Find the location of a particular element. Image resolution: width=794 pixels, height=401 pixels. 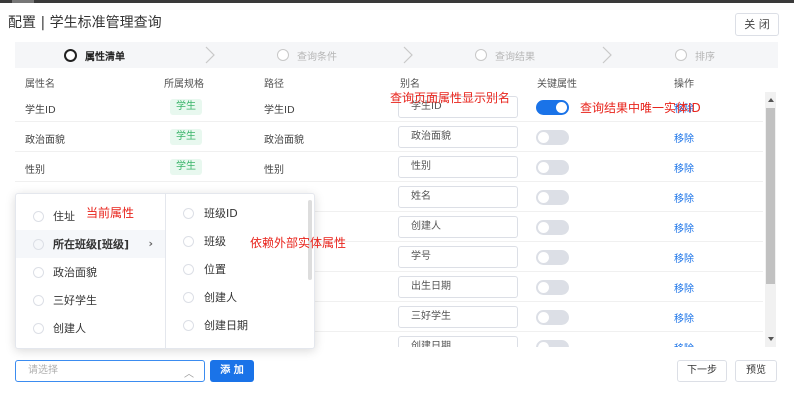

add-button: 添 加 is located at coordinates (232, 371).